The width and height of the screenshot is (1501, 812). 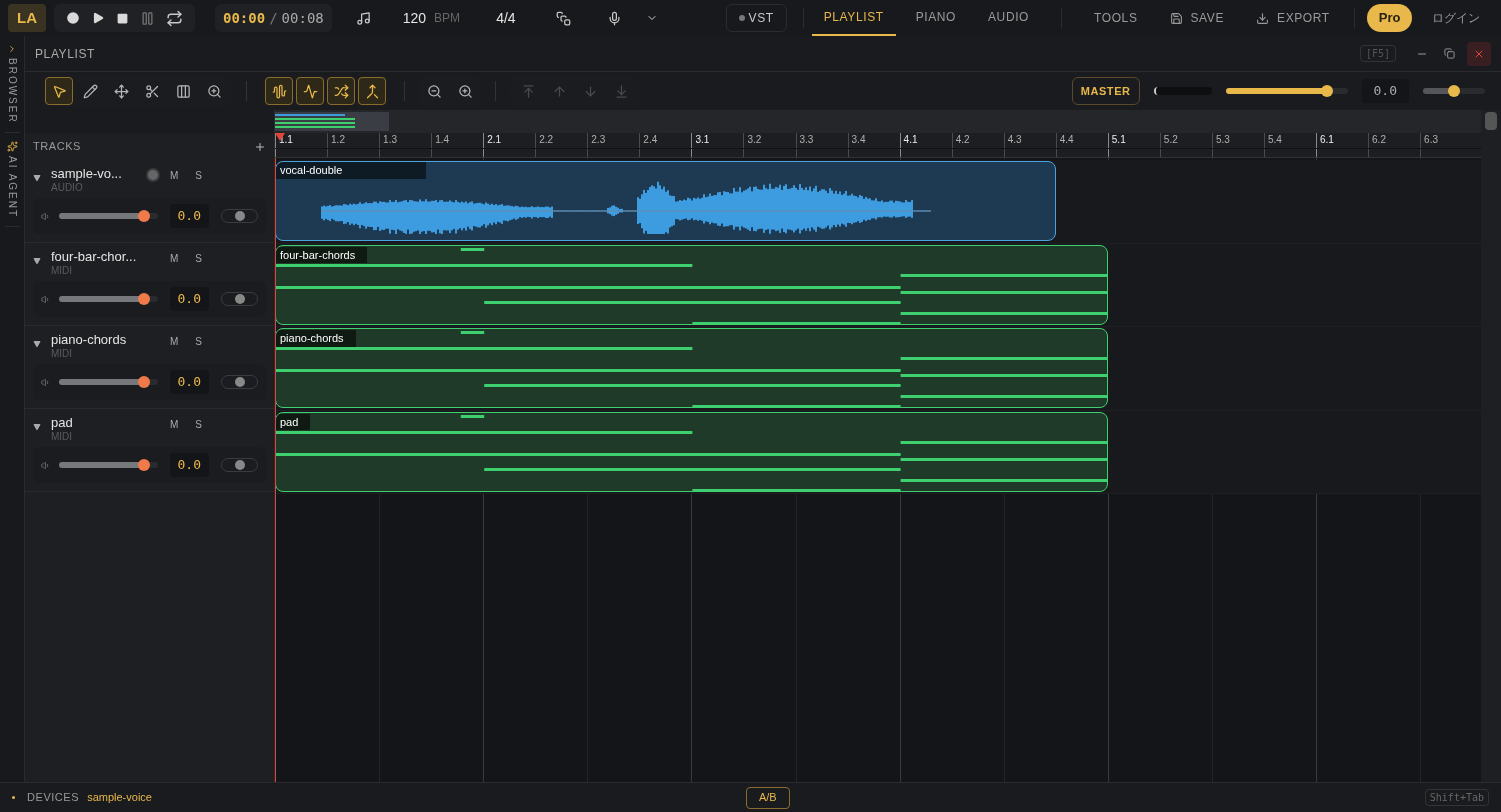 I want to click on bar-beat-label: 3.2, so click(x=754, y=139).